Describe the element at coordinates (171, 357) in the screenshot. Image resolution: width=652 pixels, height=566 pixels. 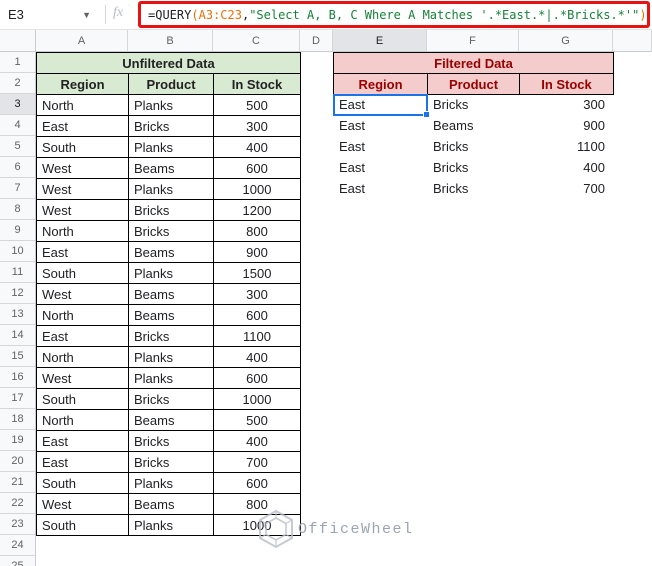
I see `cell-B15: Planks` at that location.